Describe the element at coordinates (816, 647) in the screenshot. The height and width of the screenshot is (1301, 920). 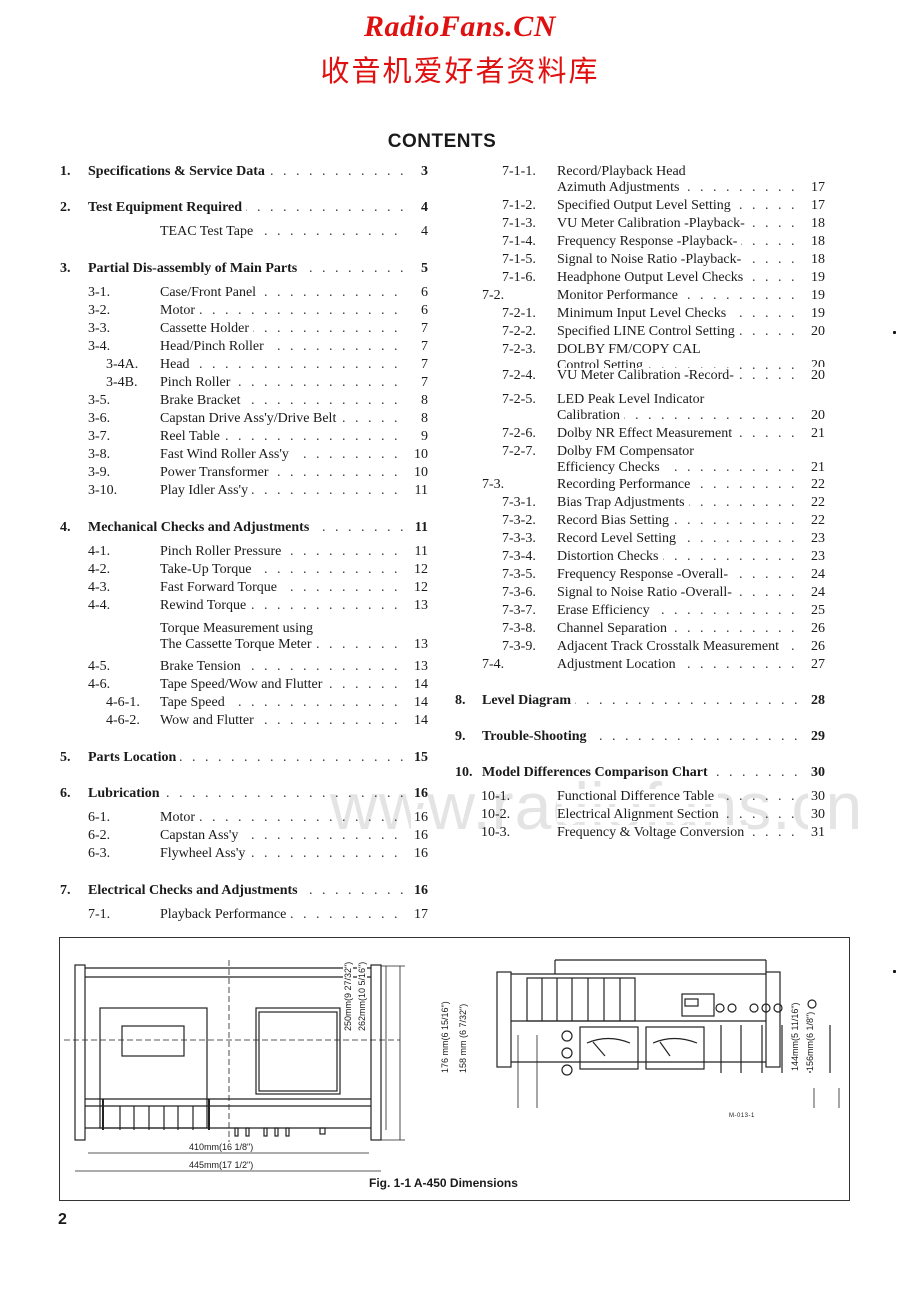
I see `toc-entry-page: 26` at that location.